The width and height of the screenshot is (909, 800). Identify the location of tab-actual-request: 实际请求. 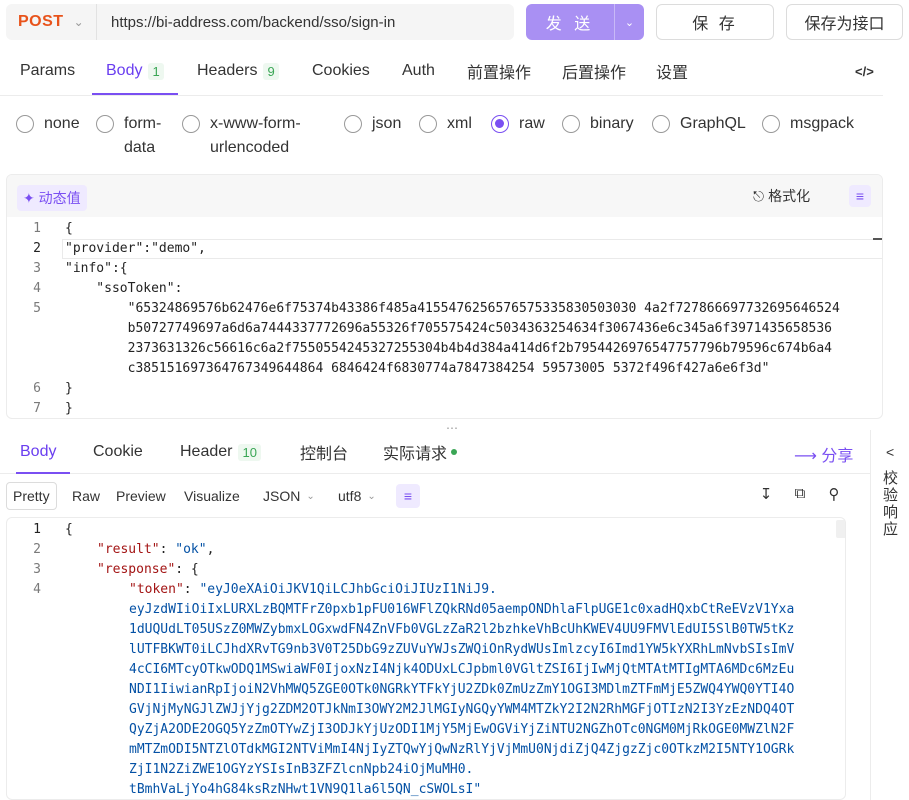
(420, 452).